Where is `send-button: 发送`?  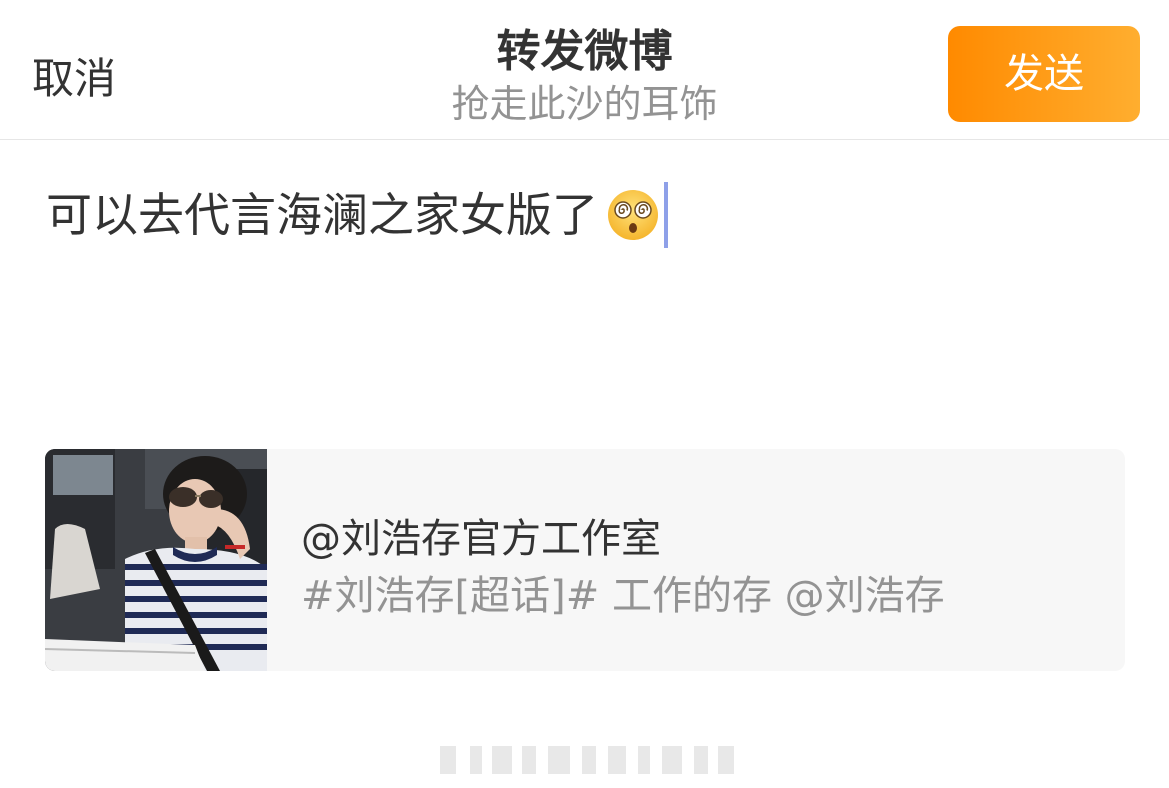 send-button: 发送 is located at coordinates (1044, 74).